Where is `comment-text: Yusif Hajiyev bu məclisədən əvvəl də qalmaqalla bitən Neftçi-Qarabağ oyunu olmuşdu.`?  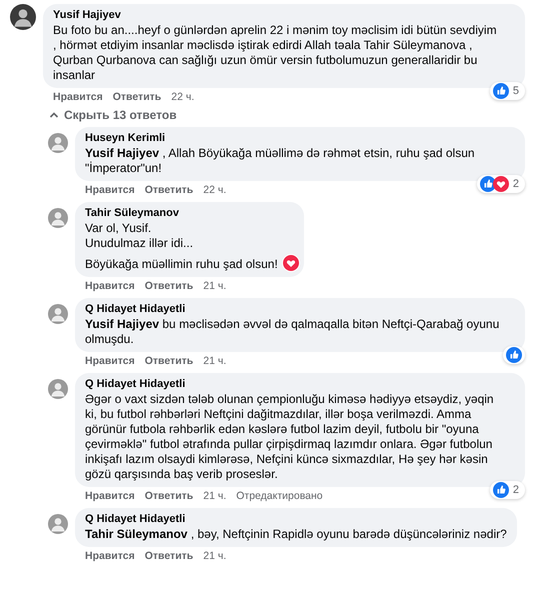
comment-text: Yusif Hajiyev bu məclisədən əvvəl də qalmaqalla bitən Neftçi-Qarabağ oyunu olmuşdu. is located at coordinates (292, 332).